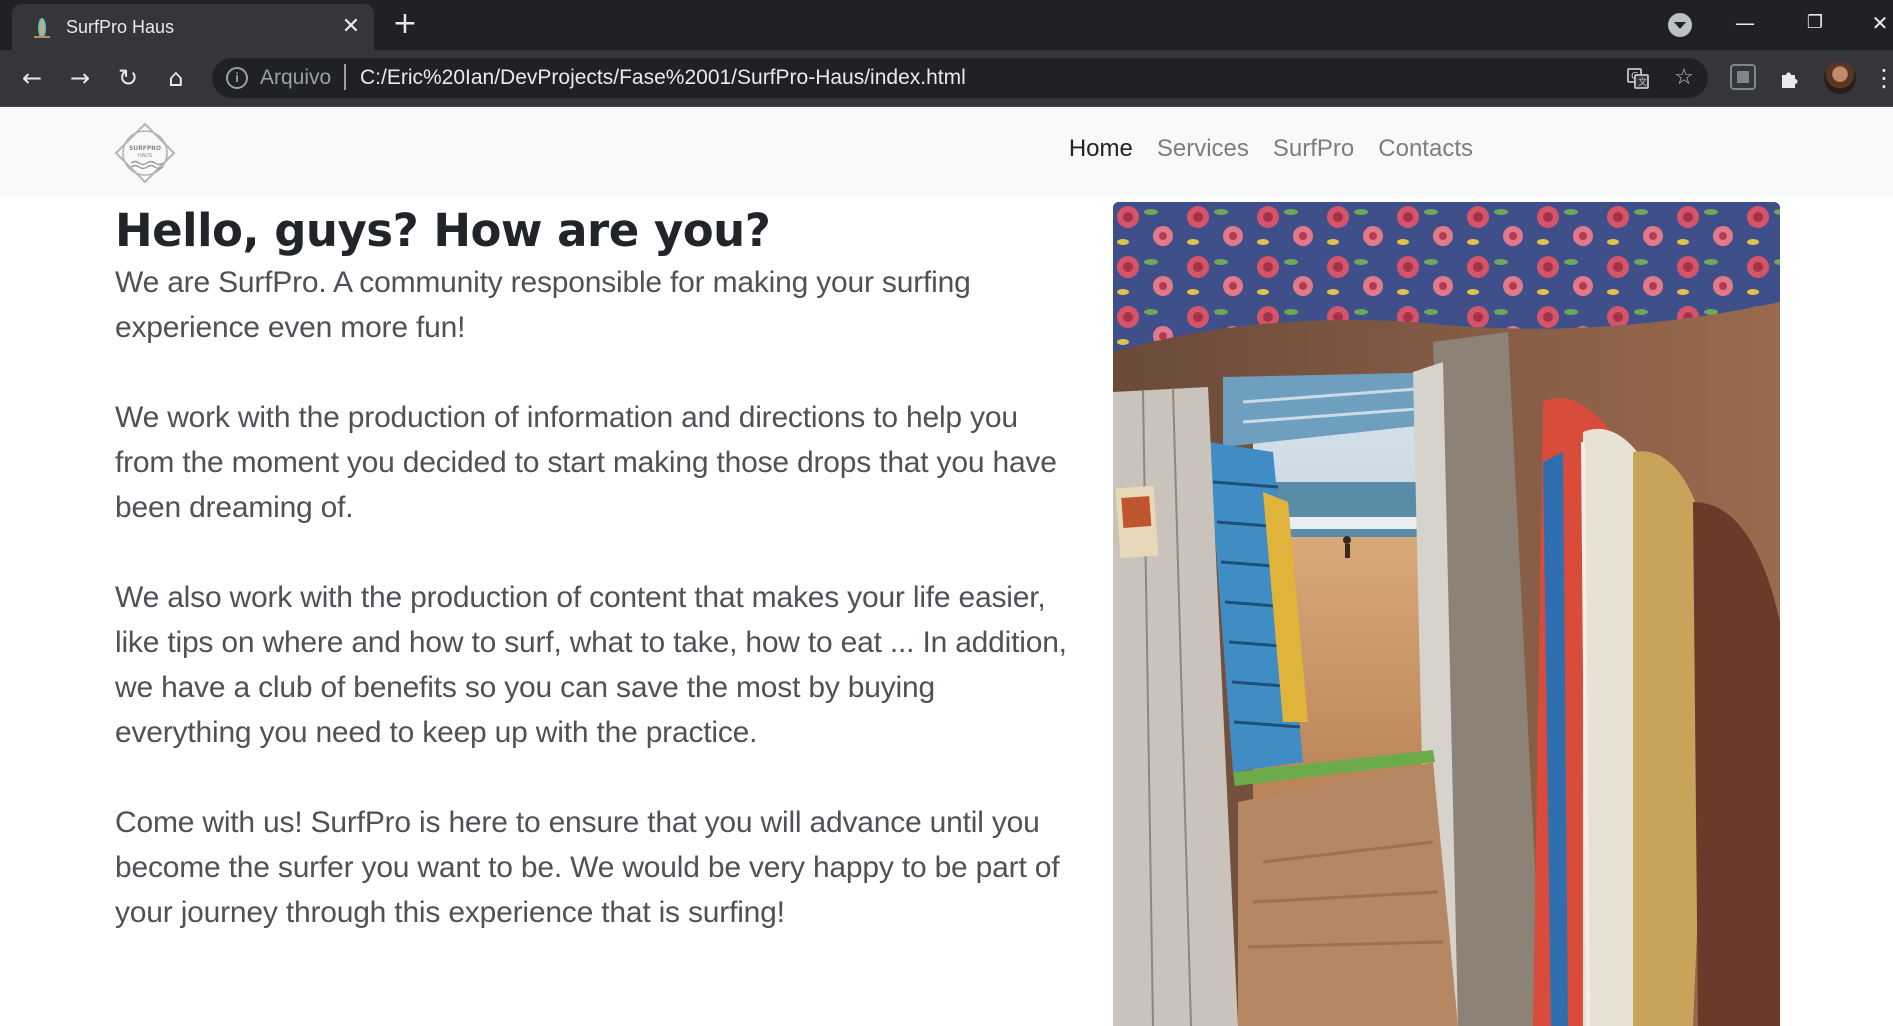 The height and width of the screenshot is (1026, 1893). Describe the element at coordinates (1684, 78) in the screenshot. I see `star-icon: ☆` at that location.